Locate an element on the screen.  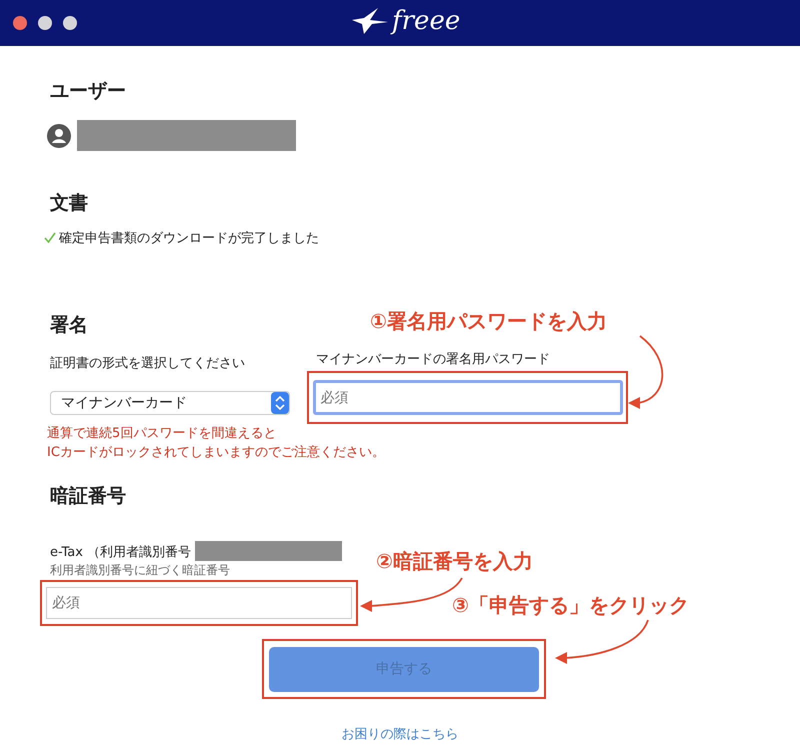
annotation-label: ②暗証番号を入力 is located at coordinates (454, 561).